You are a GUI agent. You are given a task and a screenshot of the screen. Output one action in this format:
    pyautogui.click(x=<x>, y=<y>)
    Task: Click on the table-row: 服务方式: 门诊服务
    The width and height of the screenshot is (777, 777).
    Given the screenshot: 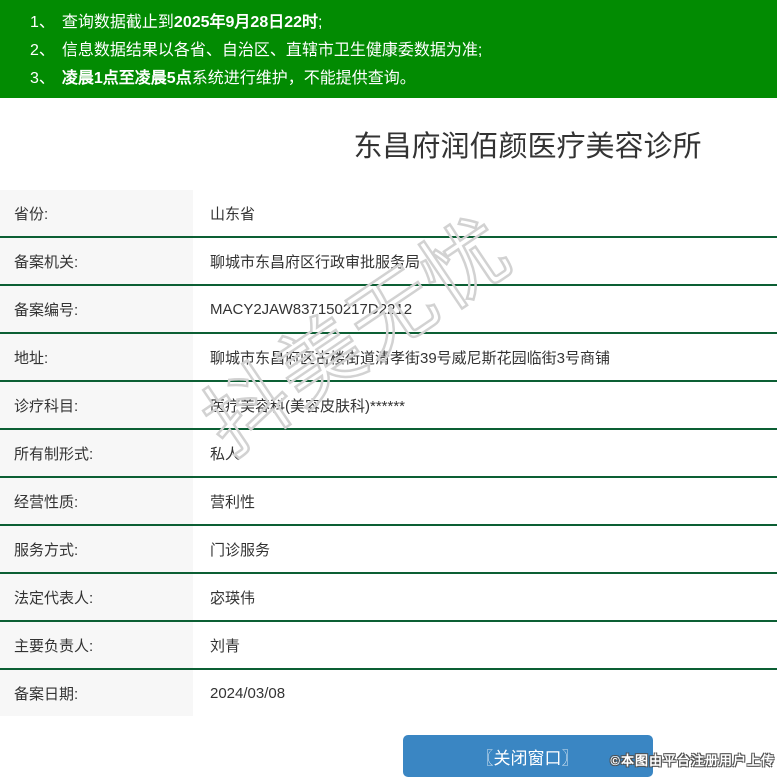 What is the action you would take?
    pyautogui.click(x=388, y=548)
    